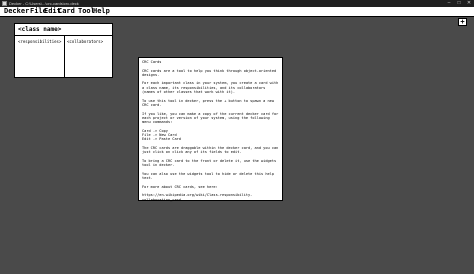  I want to click on minimize-icon: –, so click(449, 3).